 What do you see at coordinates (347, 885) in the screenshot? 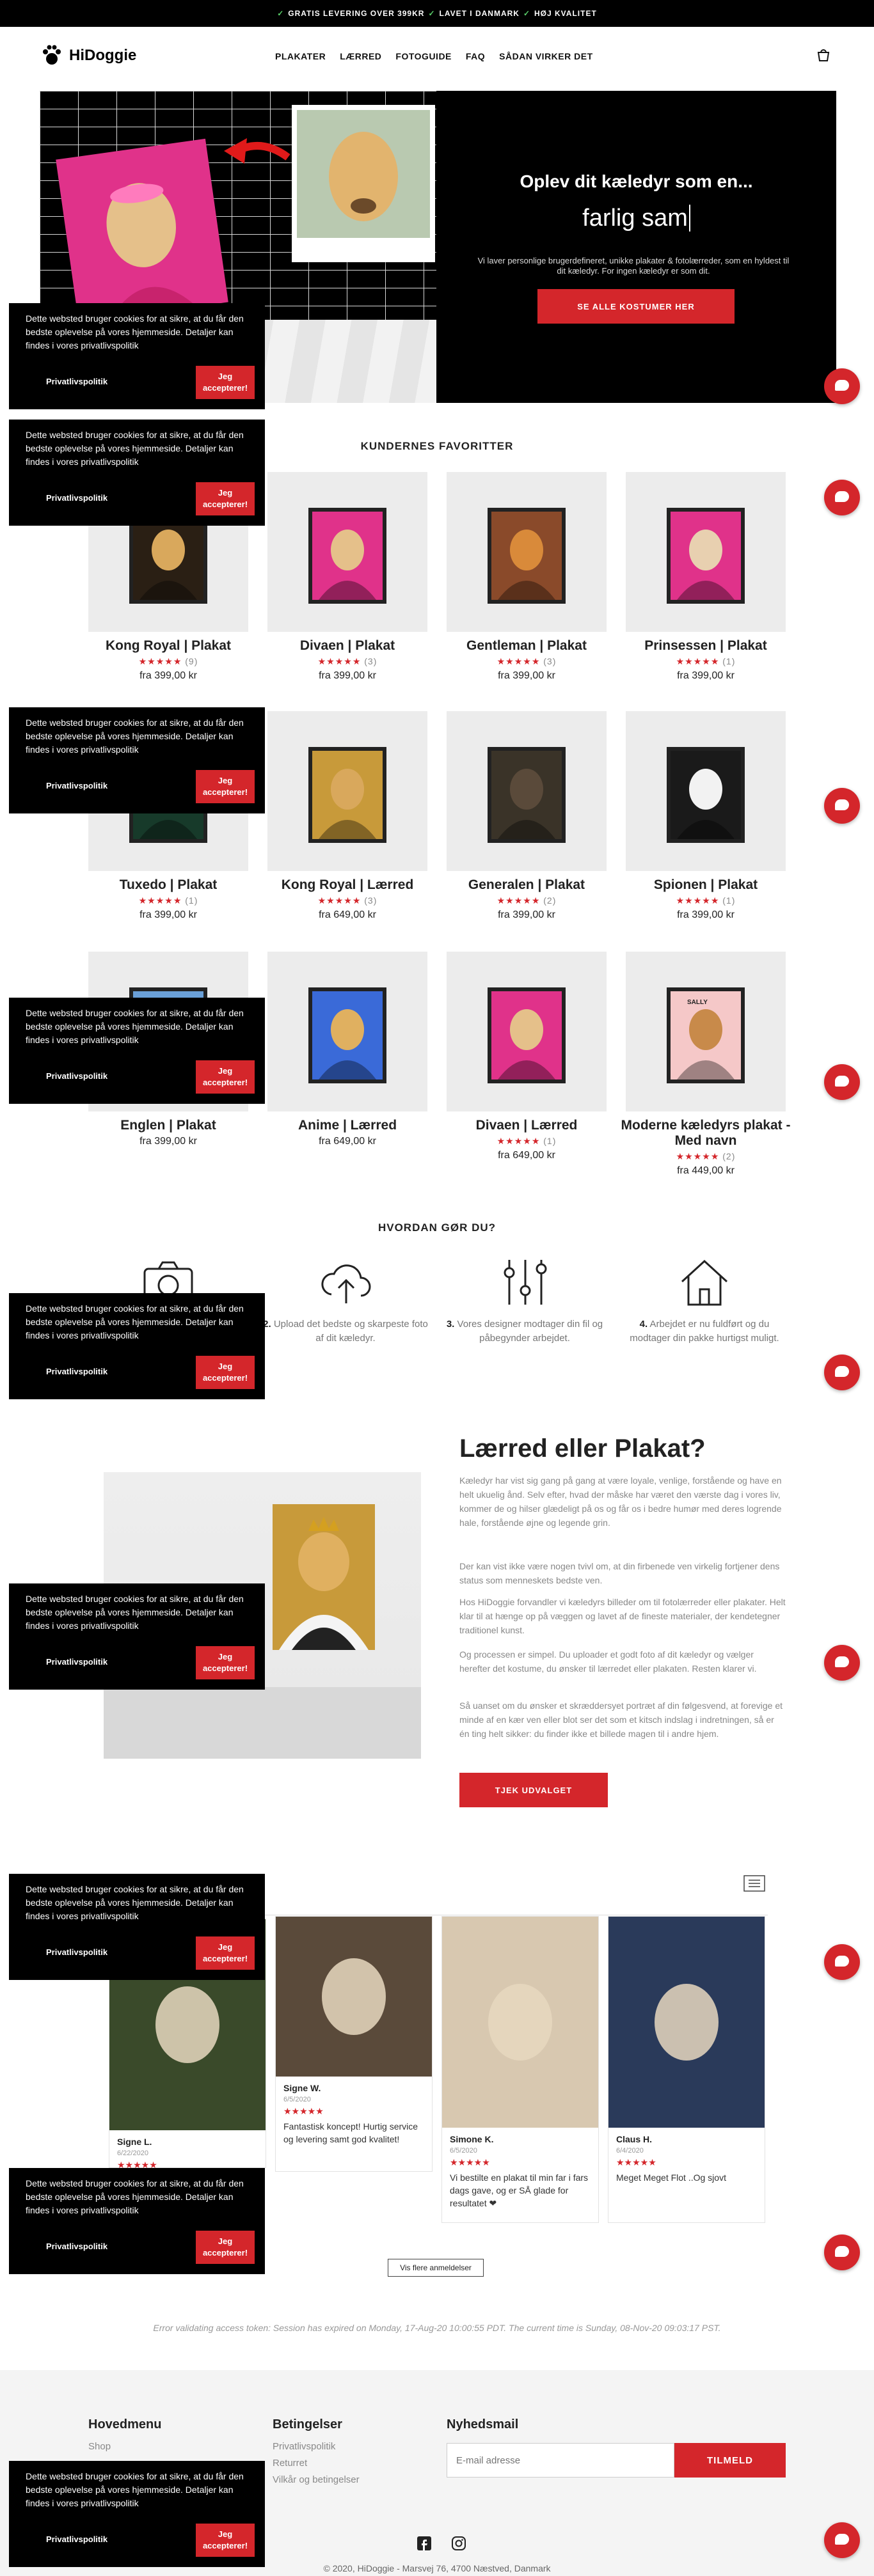
I see `product-name: Kong Royal | Lærred` at bounding box center [347, 885].